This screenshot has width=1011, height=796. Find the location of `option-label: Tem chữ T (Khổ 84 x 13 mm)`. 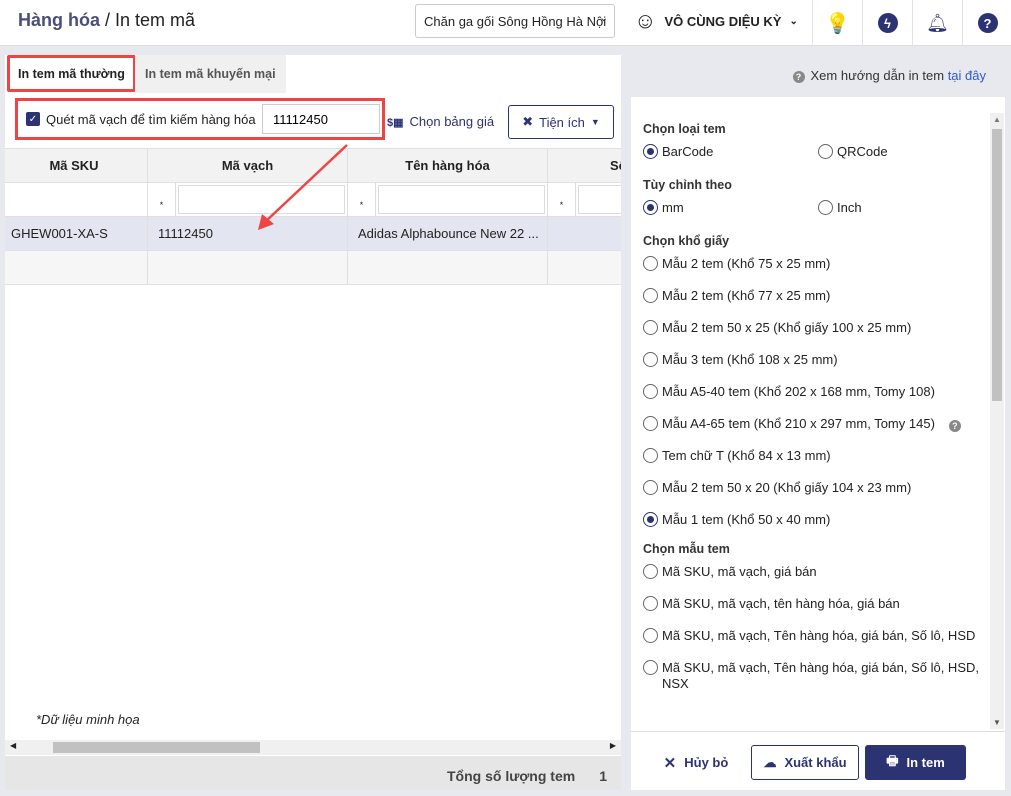

option-label: Tem chữ T (Khổ 84 x 13 mm) is located at coordinates (746, 455).